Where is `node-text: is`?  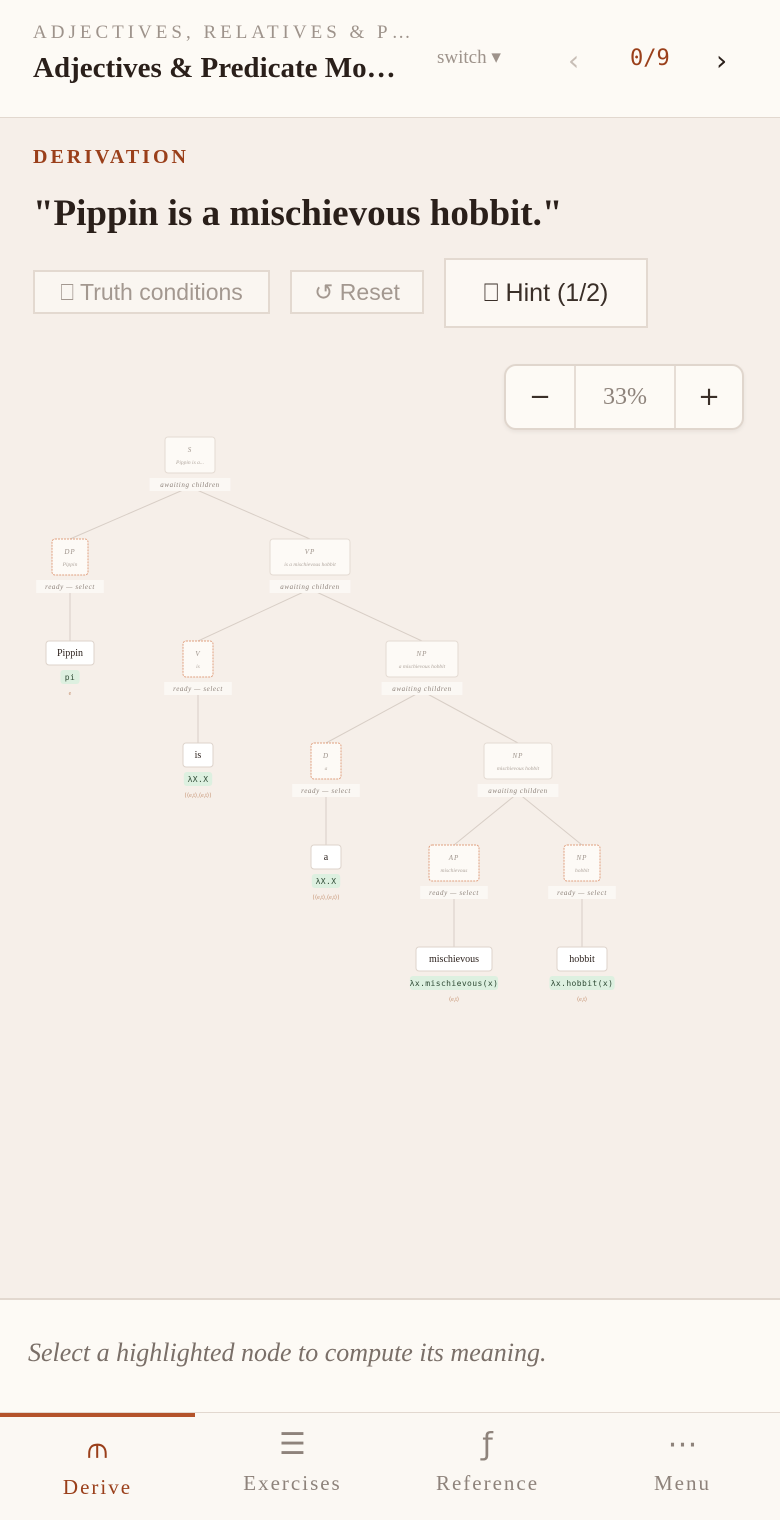 node-text: is is located at coordinates (198, 667).